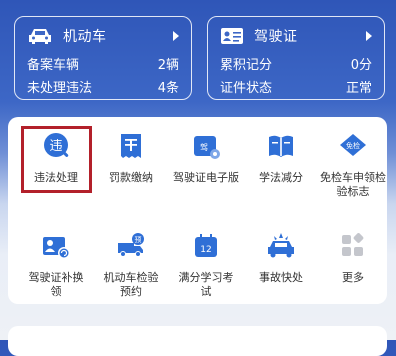 Image resolution: width=396 pixels, height=356 pixels. I want to click on row-value: 正常, so click(358, 88).